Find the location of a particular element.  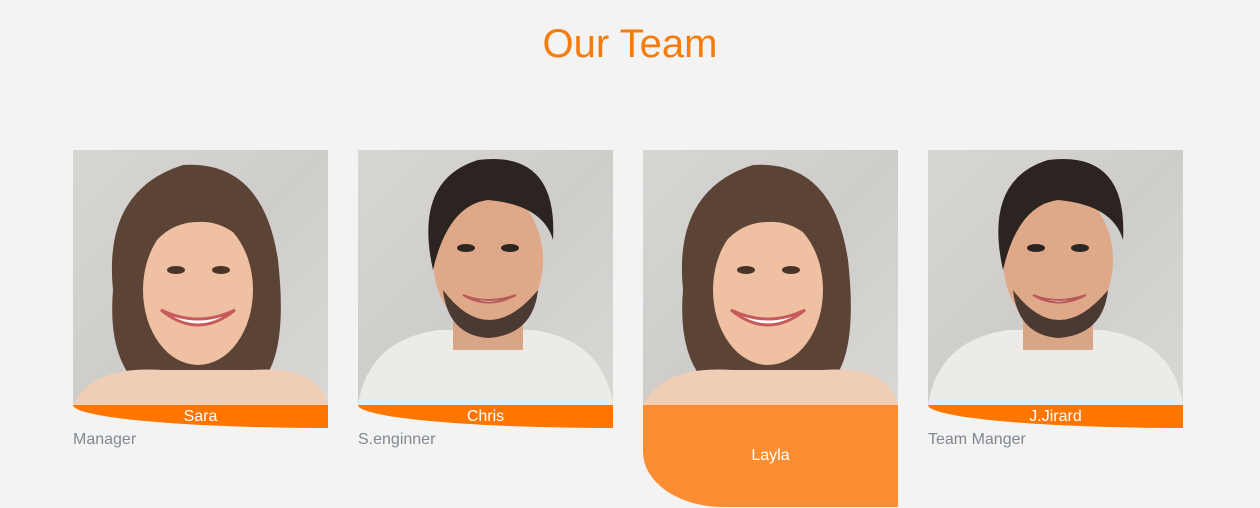

member-role: Manager is located at coordinates (105, 439).